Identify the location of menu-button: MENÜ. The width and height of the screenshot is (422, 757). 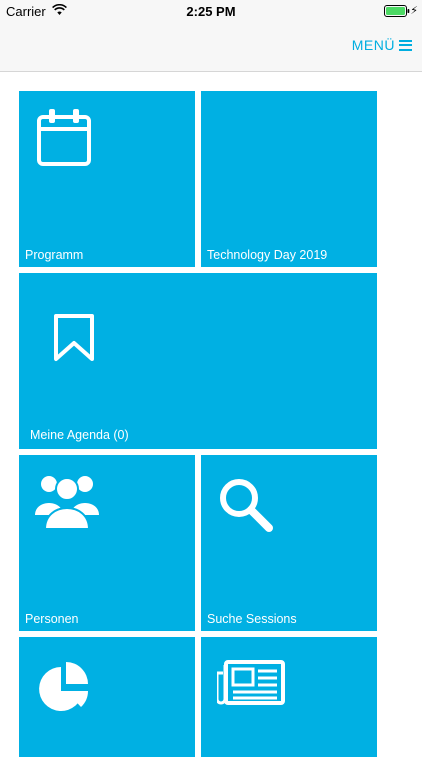
(382, 45).